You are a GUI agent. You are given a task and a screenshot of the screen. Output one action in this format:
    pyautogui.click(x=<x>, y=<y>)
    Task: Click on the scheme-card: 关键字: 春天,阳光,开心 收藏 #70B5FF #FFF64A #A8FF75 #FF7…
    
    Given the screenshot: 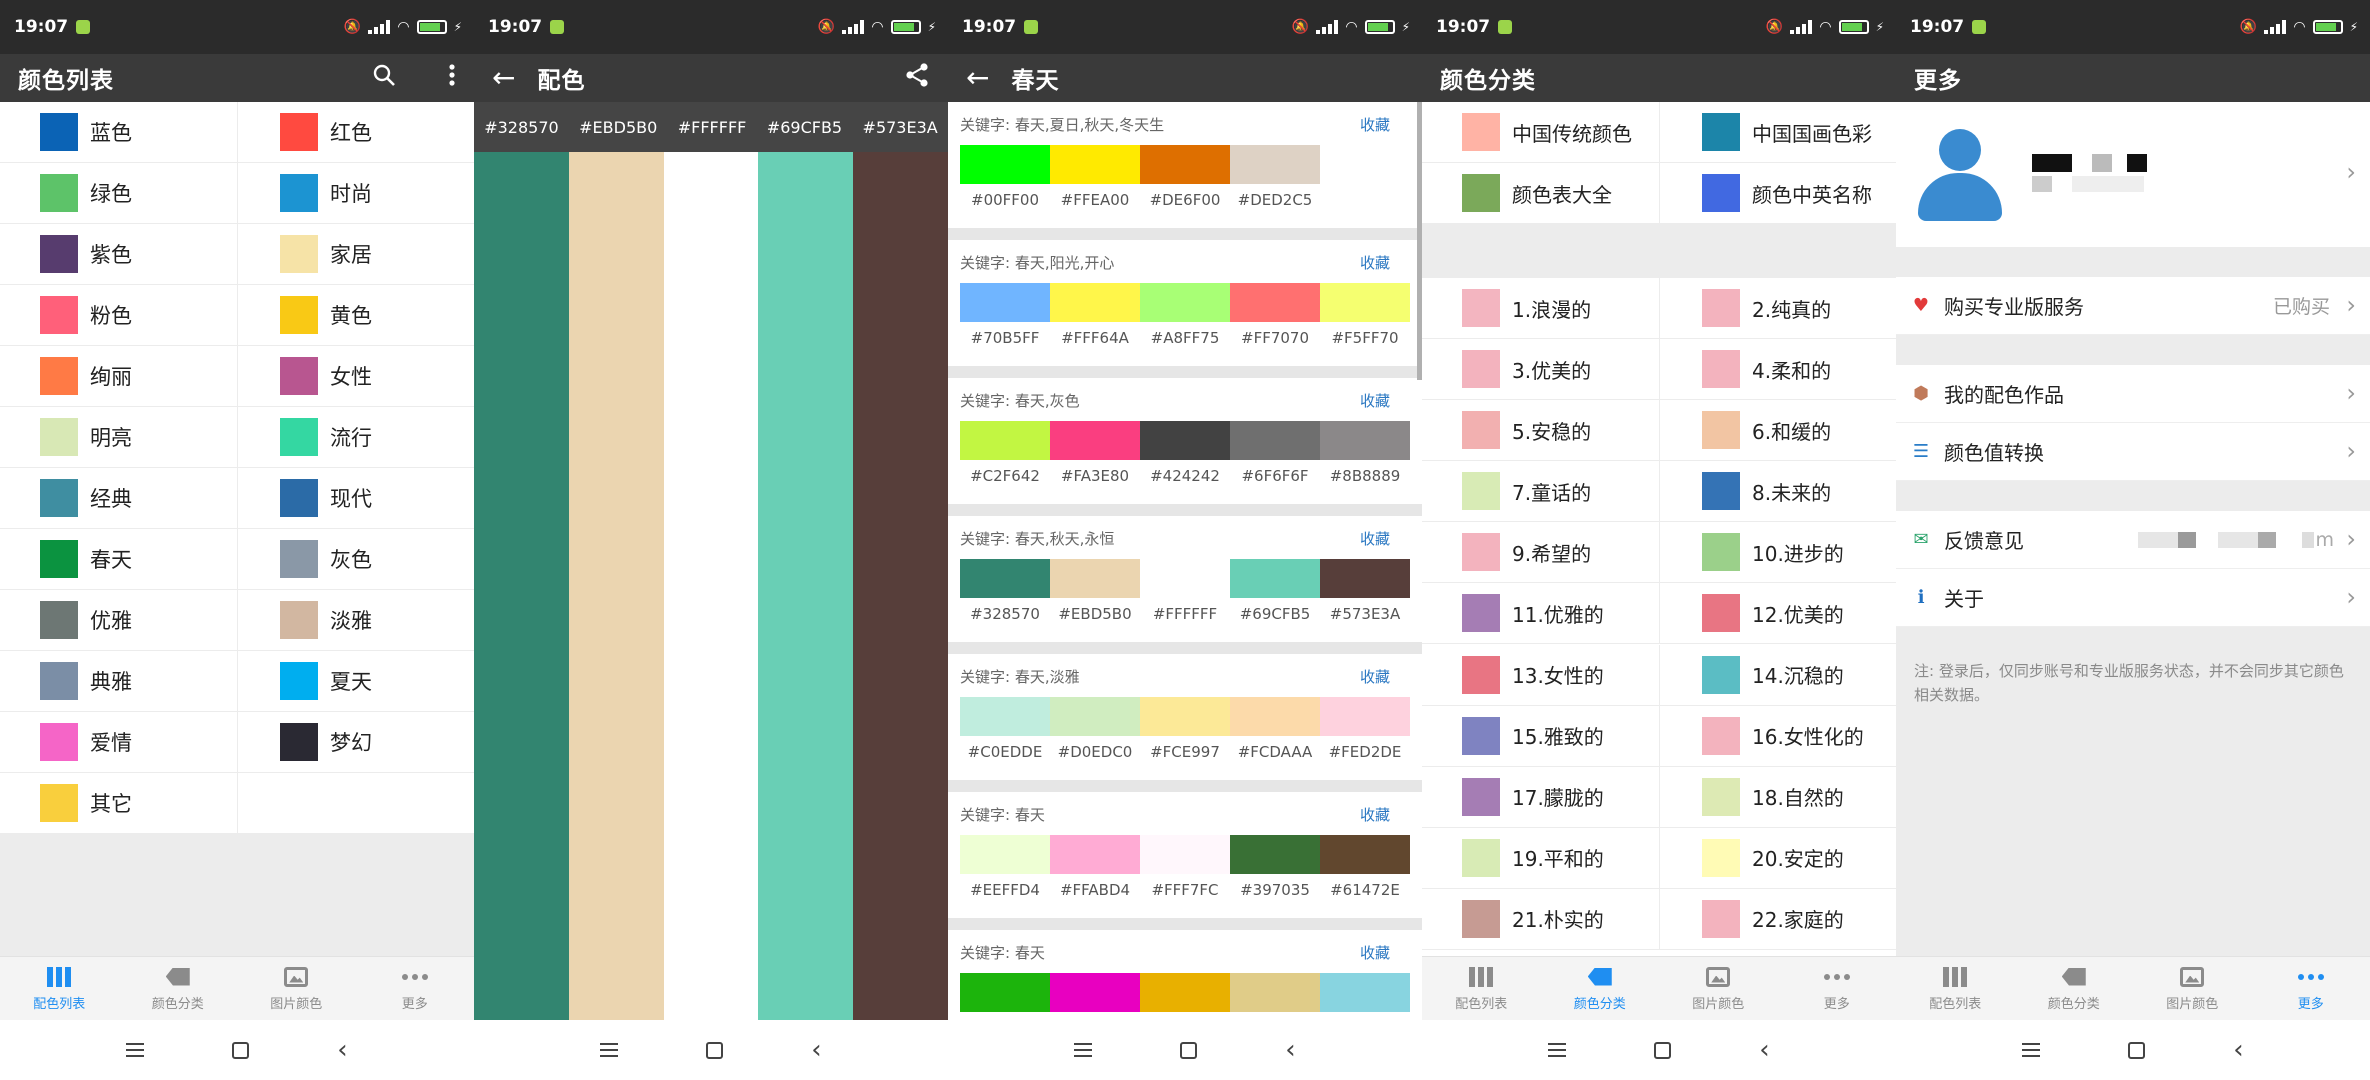 What is the action you would take?
    pyautogui.click(x=1185, y=309)
    